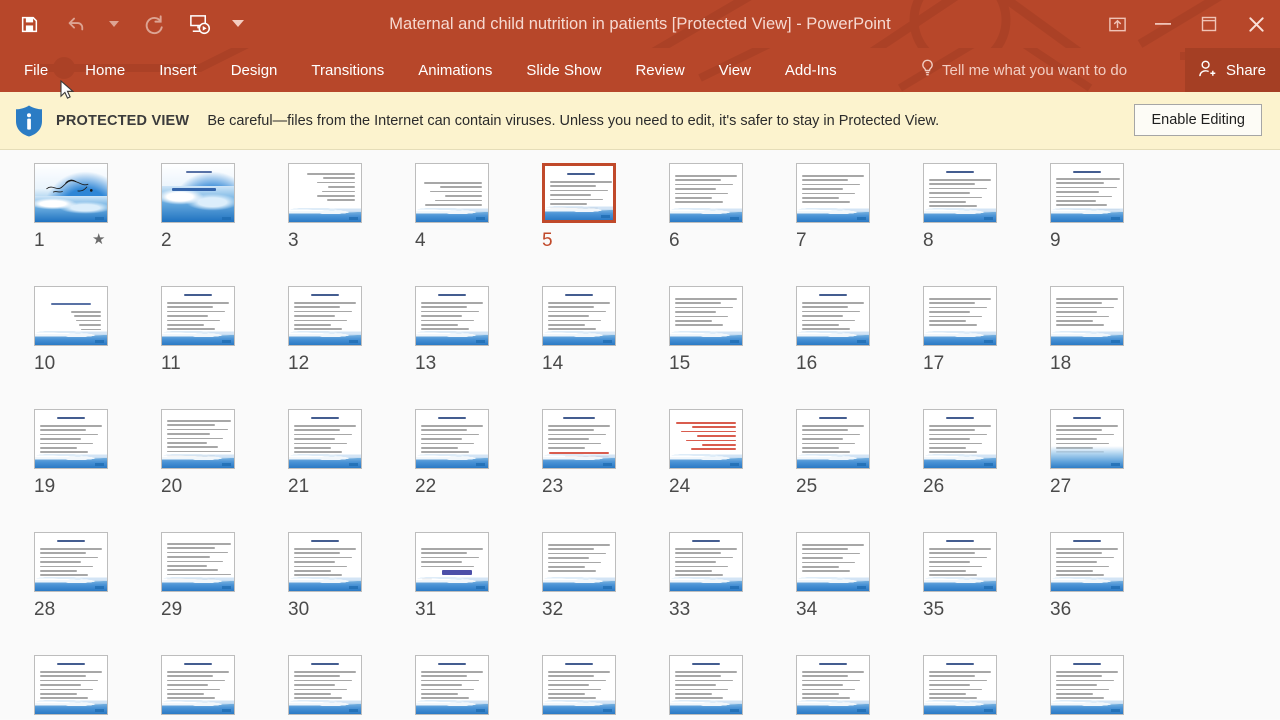 This screenshot has height=720, width=1280. What do you see at coordinates (859, 330) in the screenshot?
I see `slide-thumbnail-16: 16` at bounding box center [859, 330].